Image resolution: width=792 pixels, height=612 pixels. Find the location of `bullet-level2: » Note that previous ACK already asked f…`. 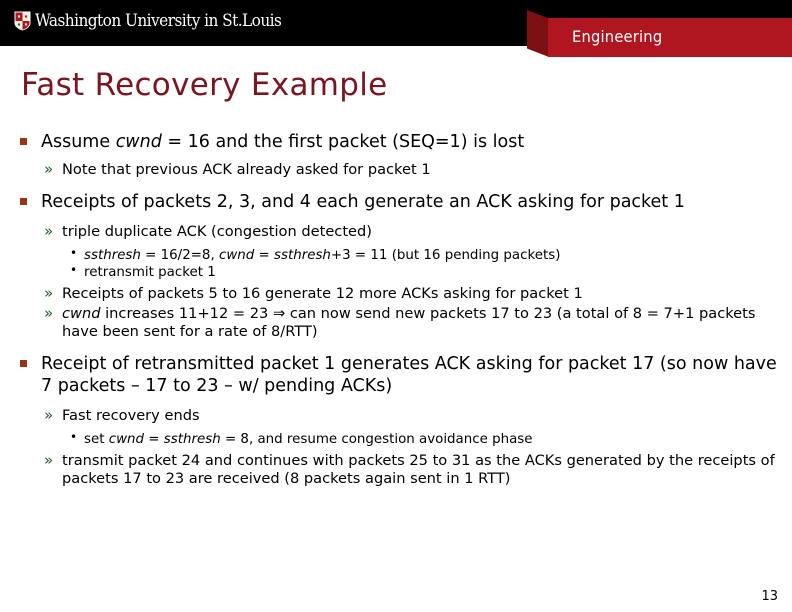

bullet-level2: » Note that previous ACK already asked f… is located at coordinates (398, 169).